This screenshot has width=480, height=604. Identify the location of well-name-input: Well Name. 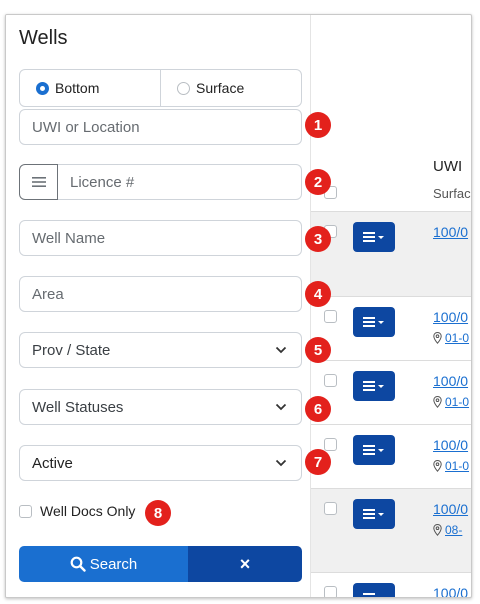
(160, 238).